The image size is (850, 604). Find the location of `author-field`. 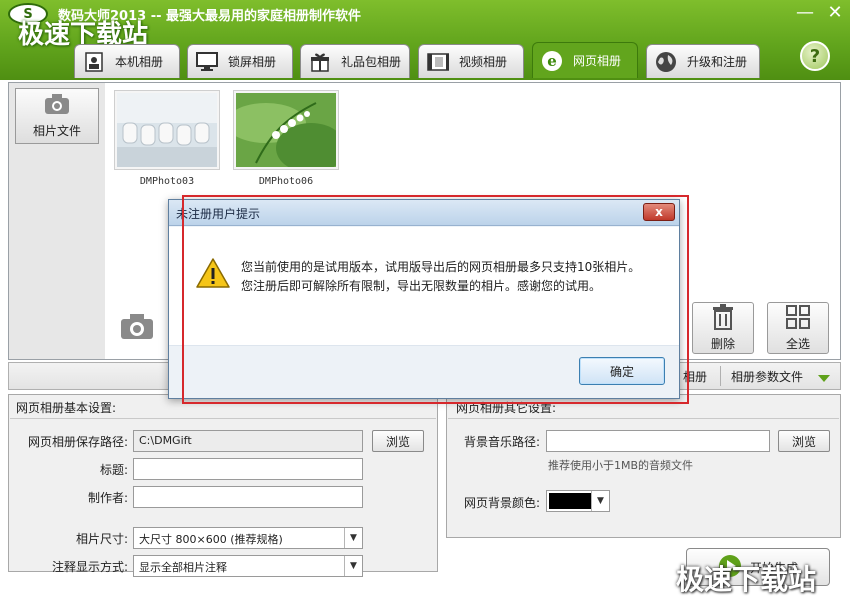

author-field is located at coordinates (248, 497).